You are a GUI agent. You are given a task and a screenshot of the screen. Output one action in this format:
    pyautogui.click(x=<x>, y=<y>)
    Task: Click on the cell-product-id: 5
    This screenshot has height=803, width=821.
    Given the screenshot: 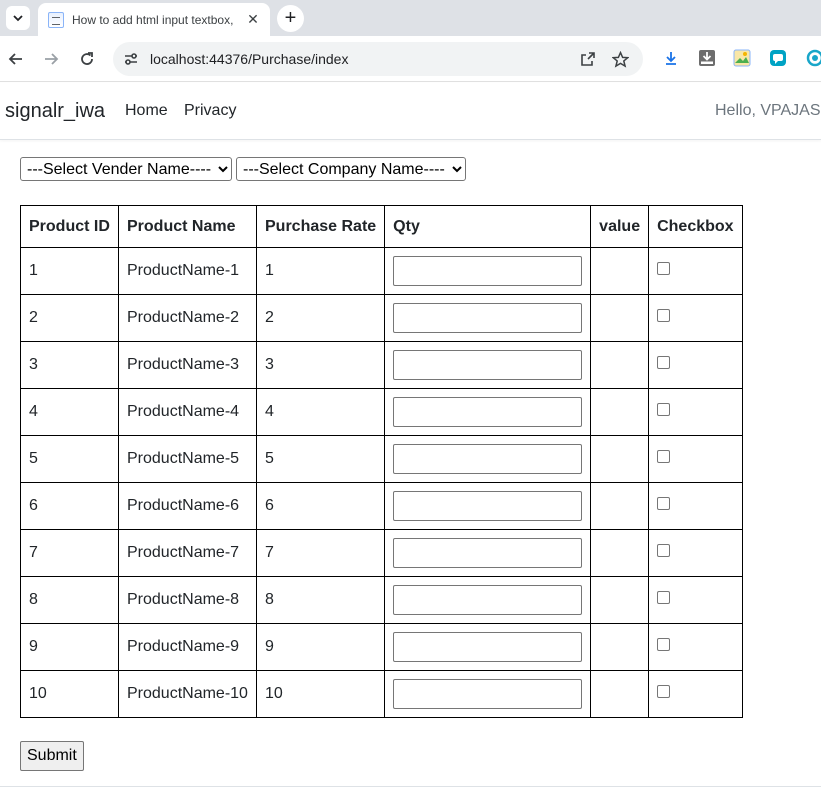 What is the action you would take?
    pyautogui.click(x=69, y=459)
    